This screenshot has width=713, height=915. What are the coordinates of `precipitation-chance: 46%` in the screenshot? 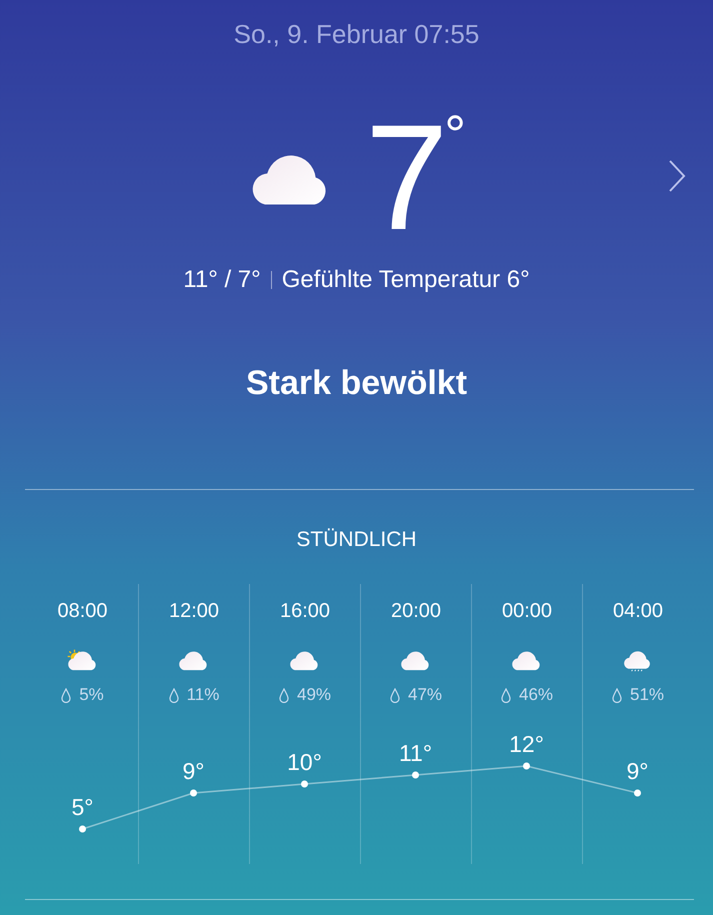 It's located at (536, 695).